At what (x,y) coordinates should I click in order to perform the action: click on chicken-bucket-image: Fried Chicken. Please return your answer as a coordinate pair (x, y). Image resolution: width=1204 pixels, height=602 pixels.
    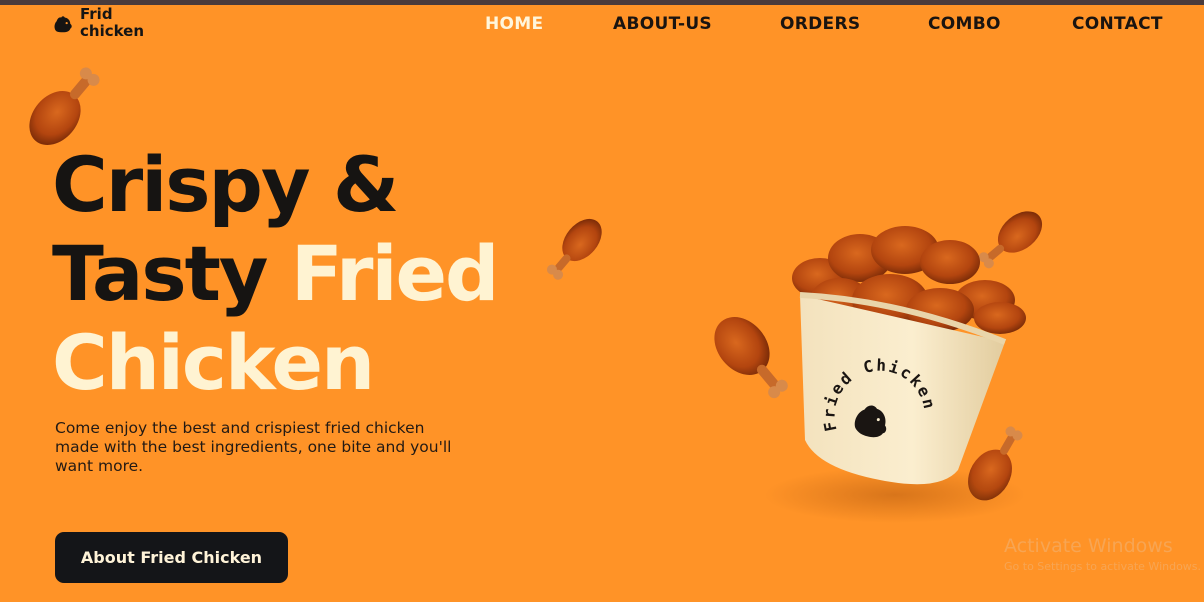
    Looking at the image, I should click on (895, 374).